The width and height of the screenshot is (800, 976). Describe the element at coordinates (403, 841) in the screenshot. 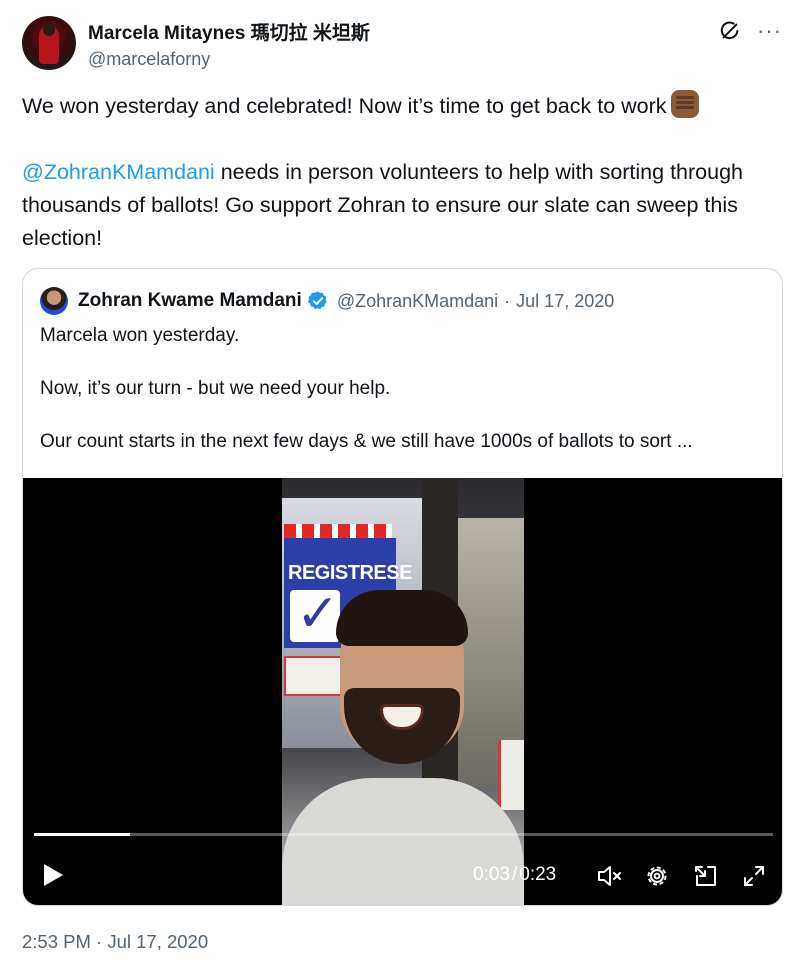

I see `person-shirt` at that location.